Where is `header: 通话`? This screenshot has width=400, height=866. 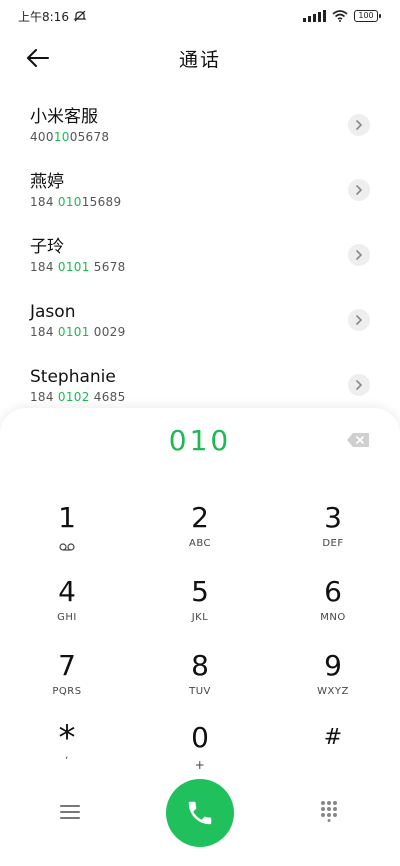 header: 通话 is located at coordinates (200, 58).